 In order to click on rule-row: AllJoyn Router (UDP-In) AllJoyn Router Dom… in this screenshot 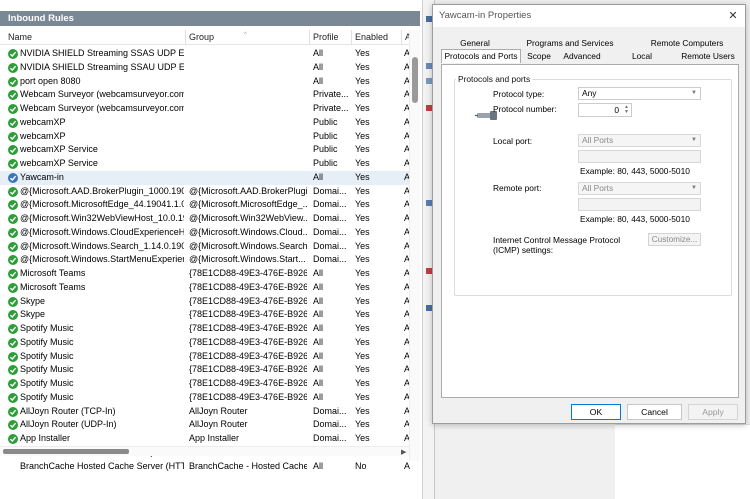, I will do `click(205, 425)`.